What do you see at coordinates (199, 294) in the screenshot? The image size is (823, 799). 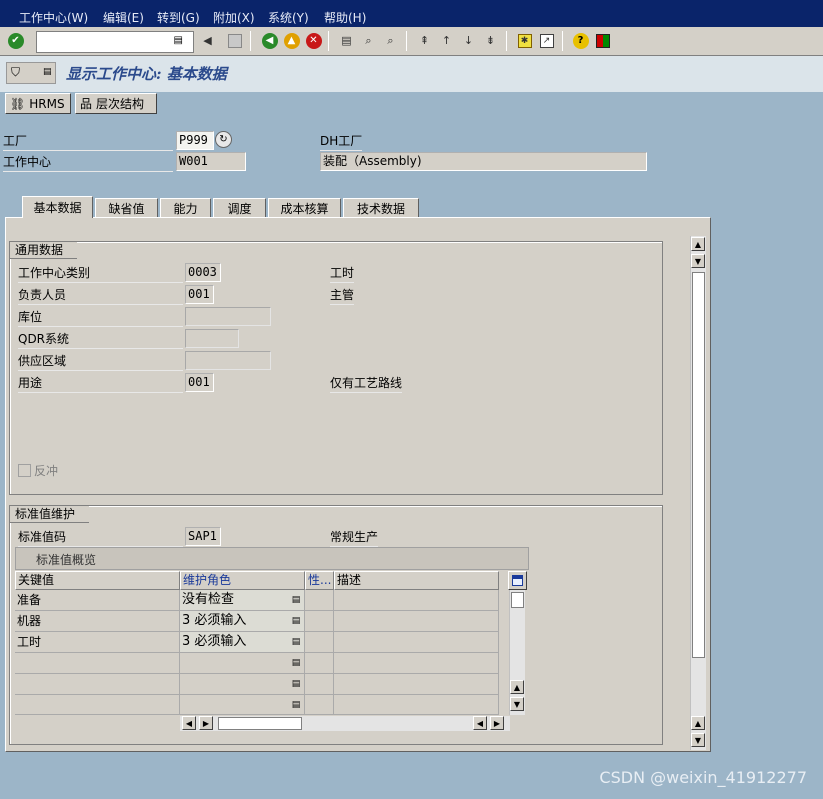 I see `responsible-person-field: 001` at bounding box center [199, 294].